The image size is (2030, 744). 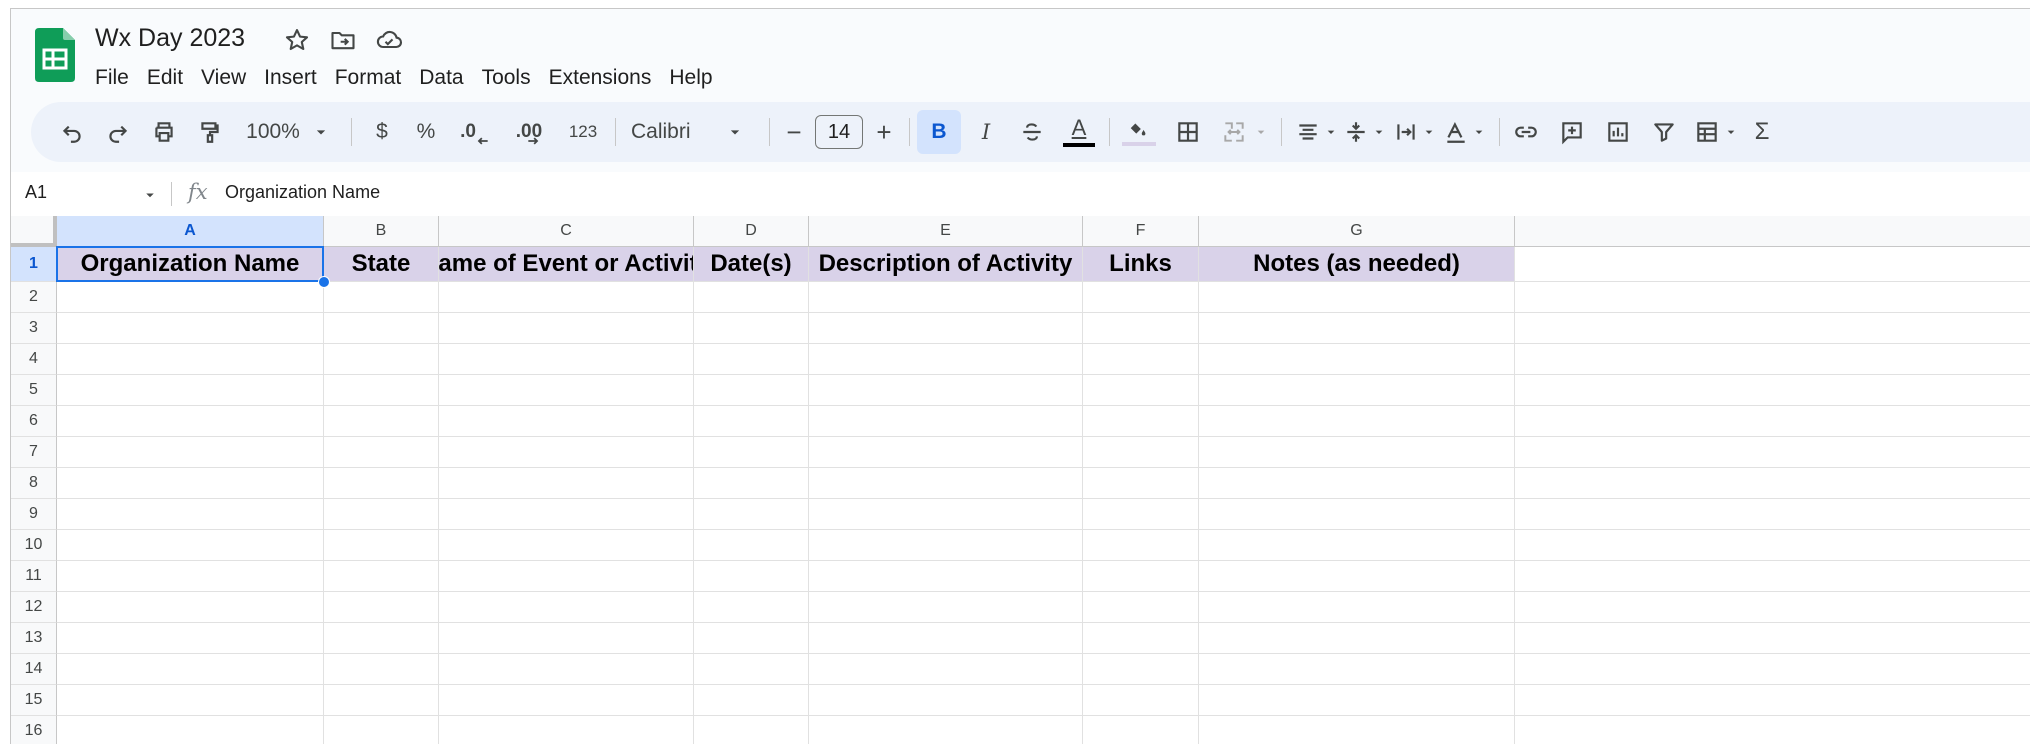 I want to click on cell-h13, so click(x=1772, y=638).